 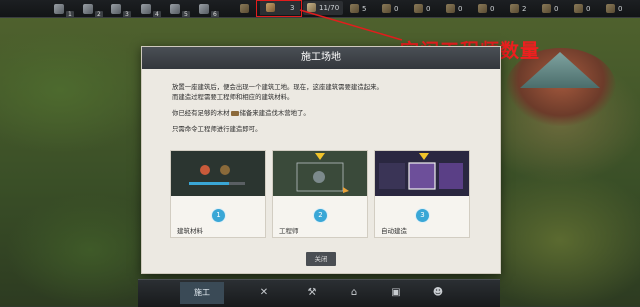 I want to click on engineer-image, so click(x=320, y=173).